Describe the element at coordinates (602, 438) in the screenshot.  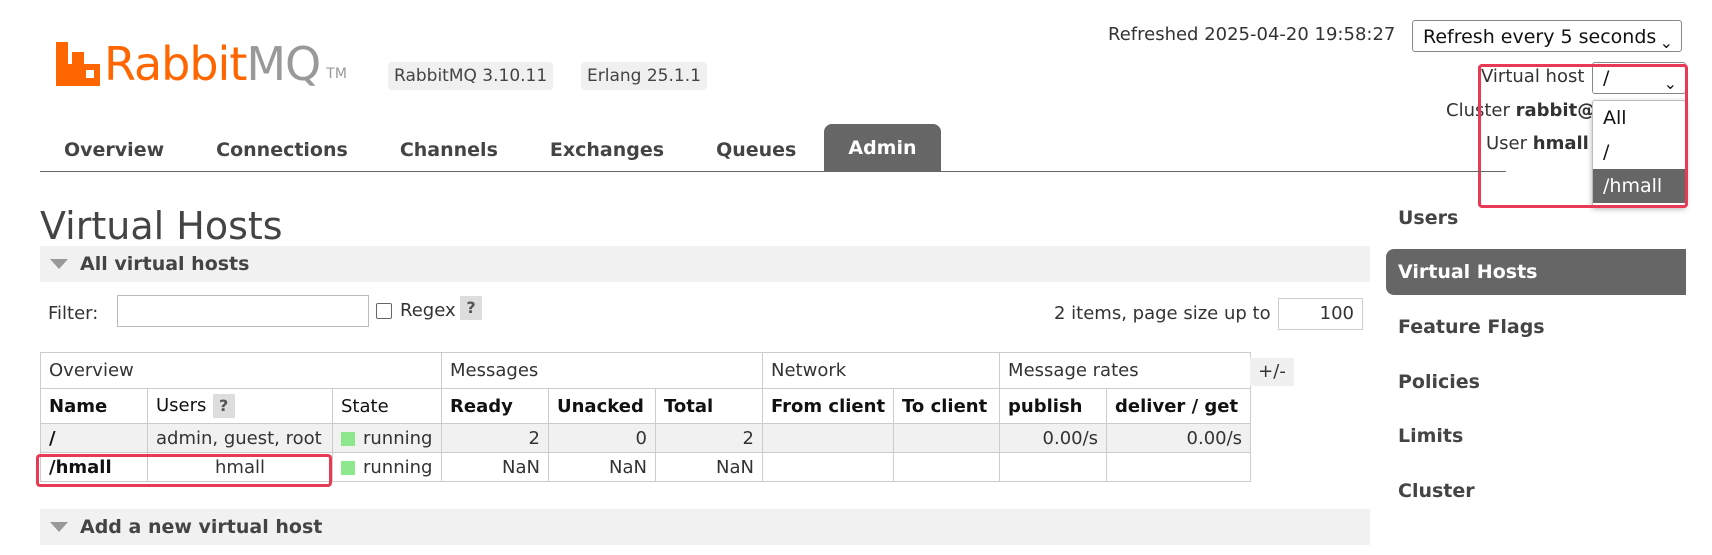
I see `vhost-unacked: 0` at that location.